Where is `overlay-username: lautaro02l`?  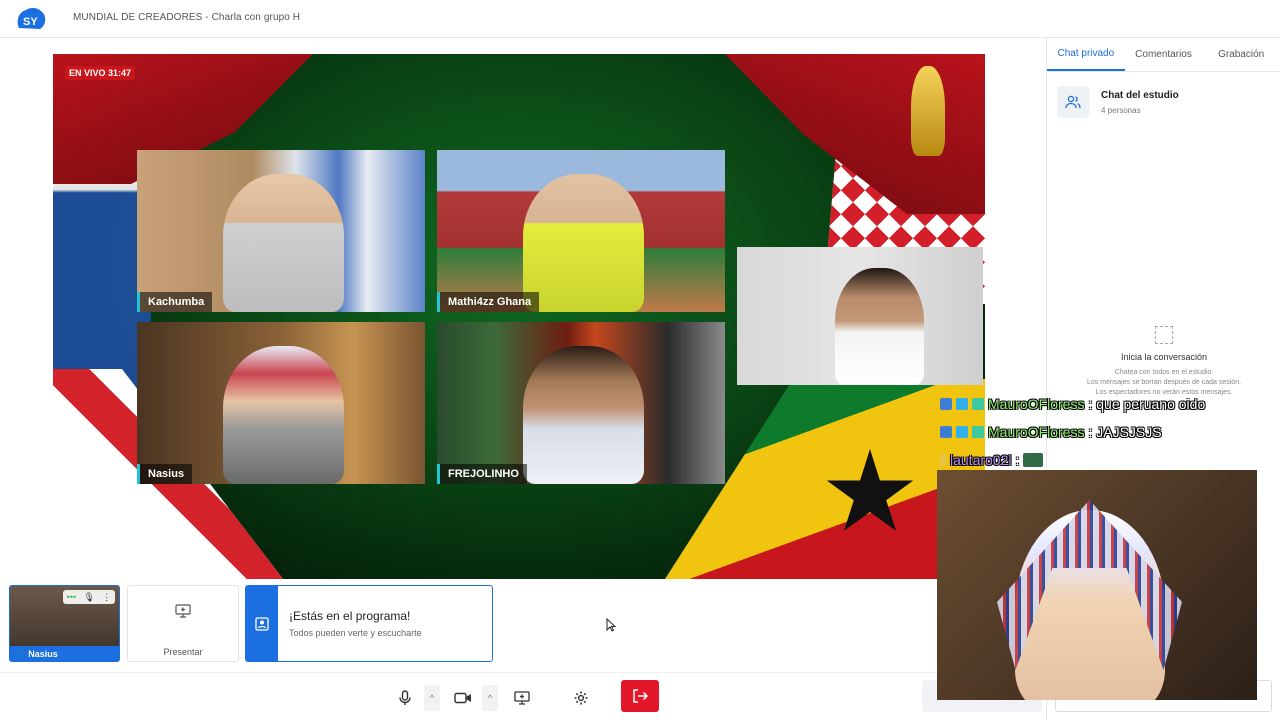 overlay-username: lautaro02l is located at coordinates (981, 460).